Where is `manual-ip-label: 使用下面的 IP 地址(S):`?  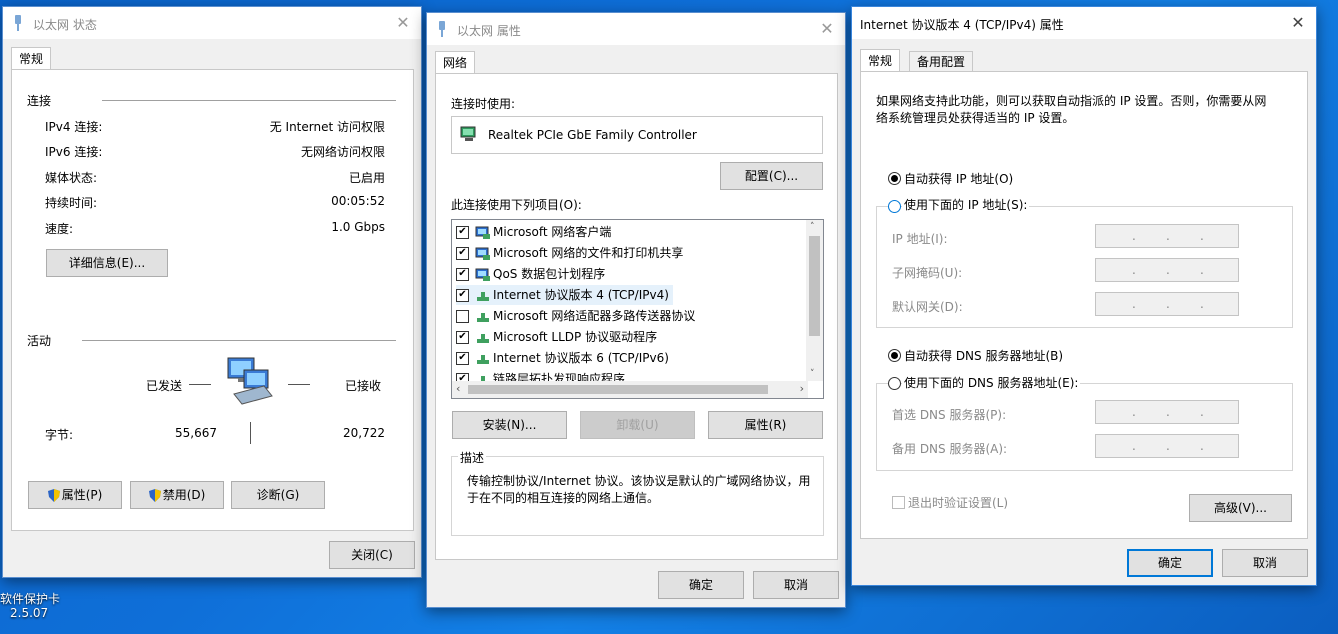
manual-ip-label: 使用下面的 IP 地址(S): is located at coordinates (966, 204).